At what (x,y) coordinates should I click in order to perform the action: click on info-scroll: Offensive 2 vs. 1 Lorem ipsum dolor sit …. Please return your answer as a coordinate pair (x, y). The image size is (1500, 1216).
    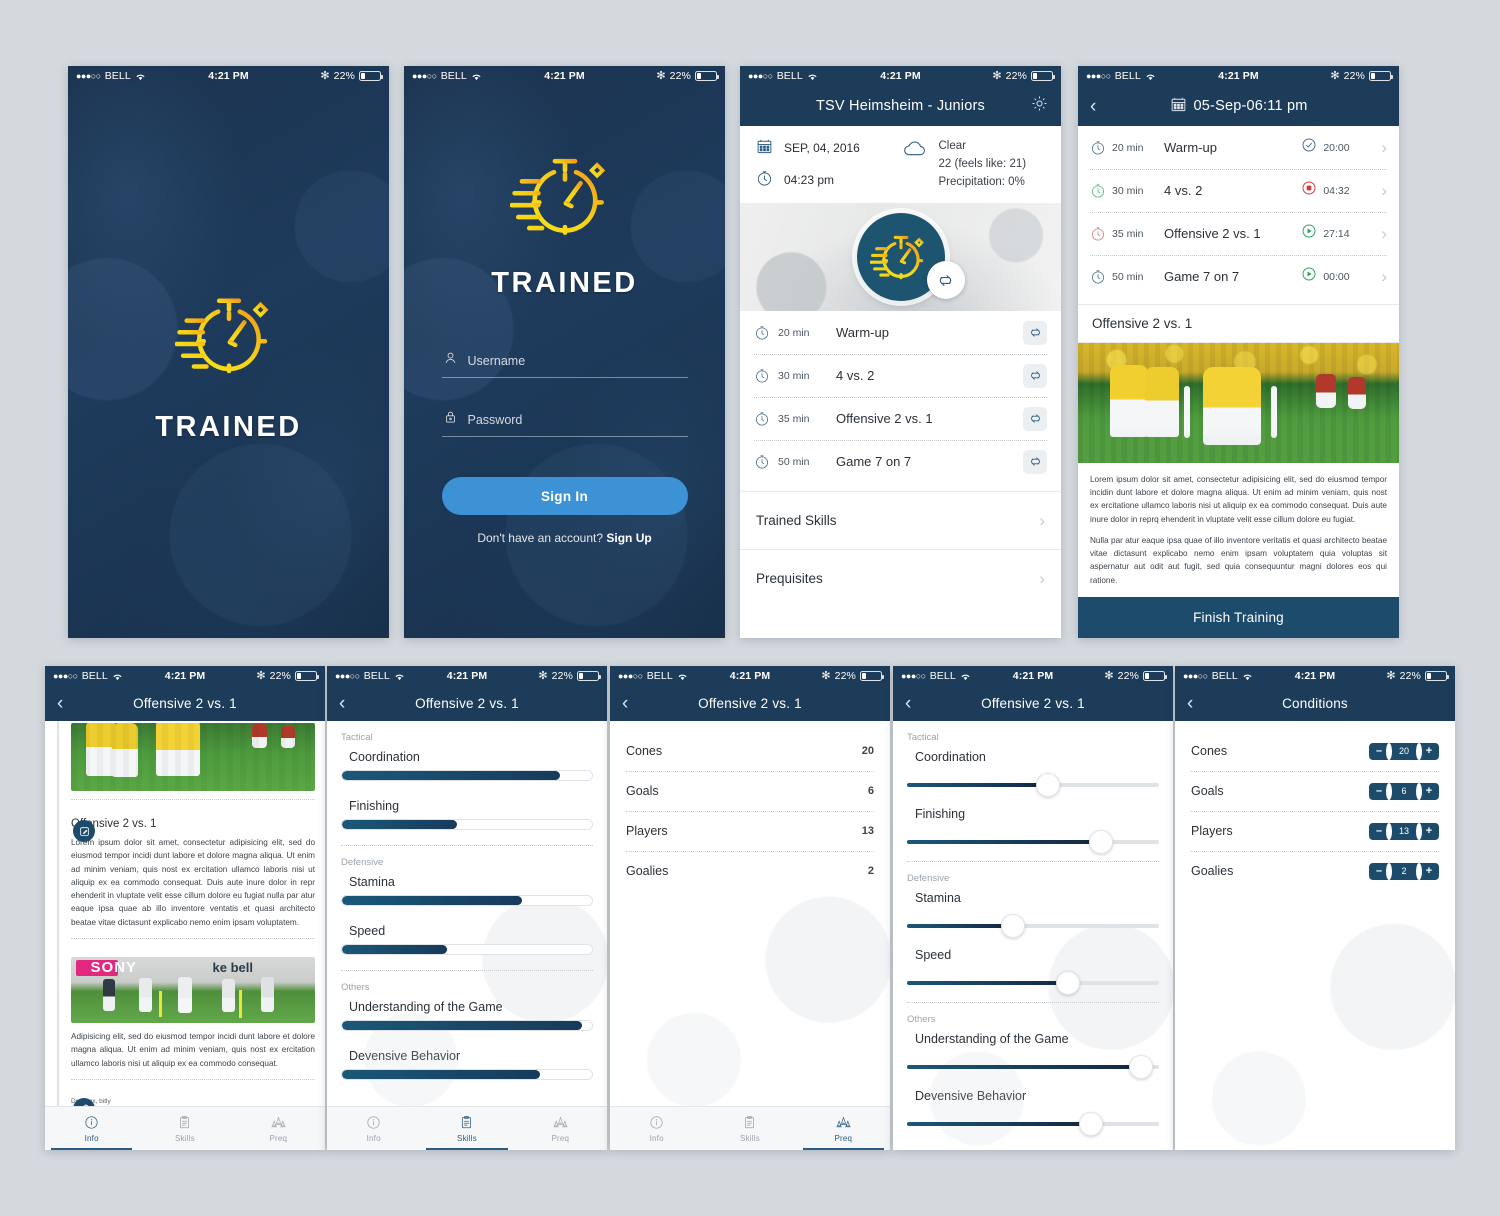
    Looking at the image, I should click on (185, 913).